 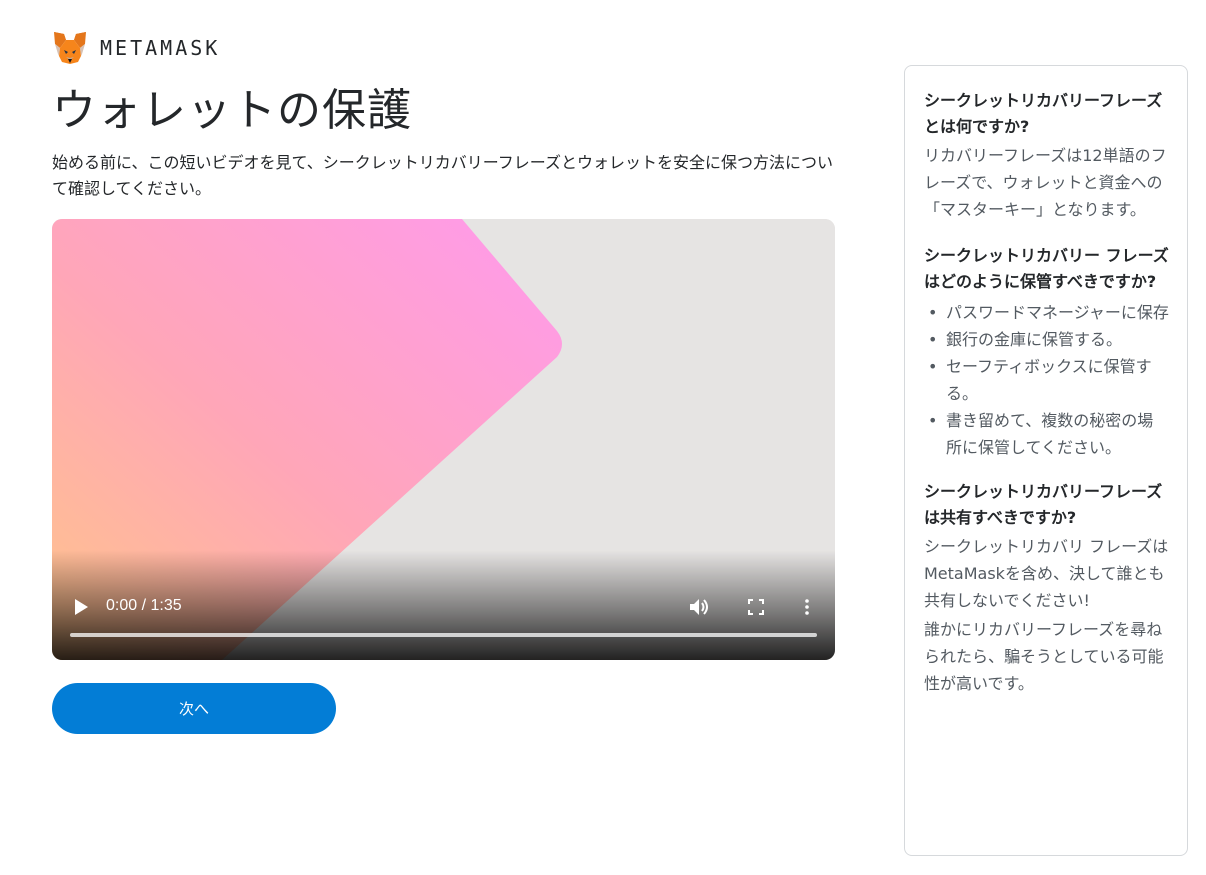 What do you see at coordinates (70, 48) in the screenshot?
I see `metamask-fox-icon` at bounding box center [70, 48].